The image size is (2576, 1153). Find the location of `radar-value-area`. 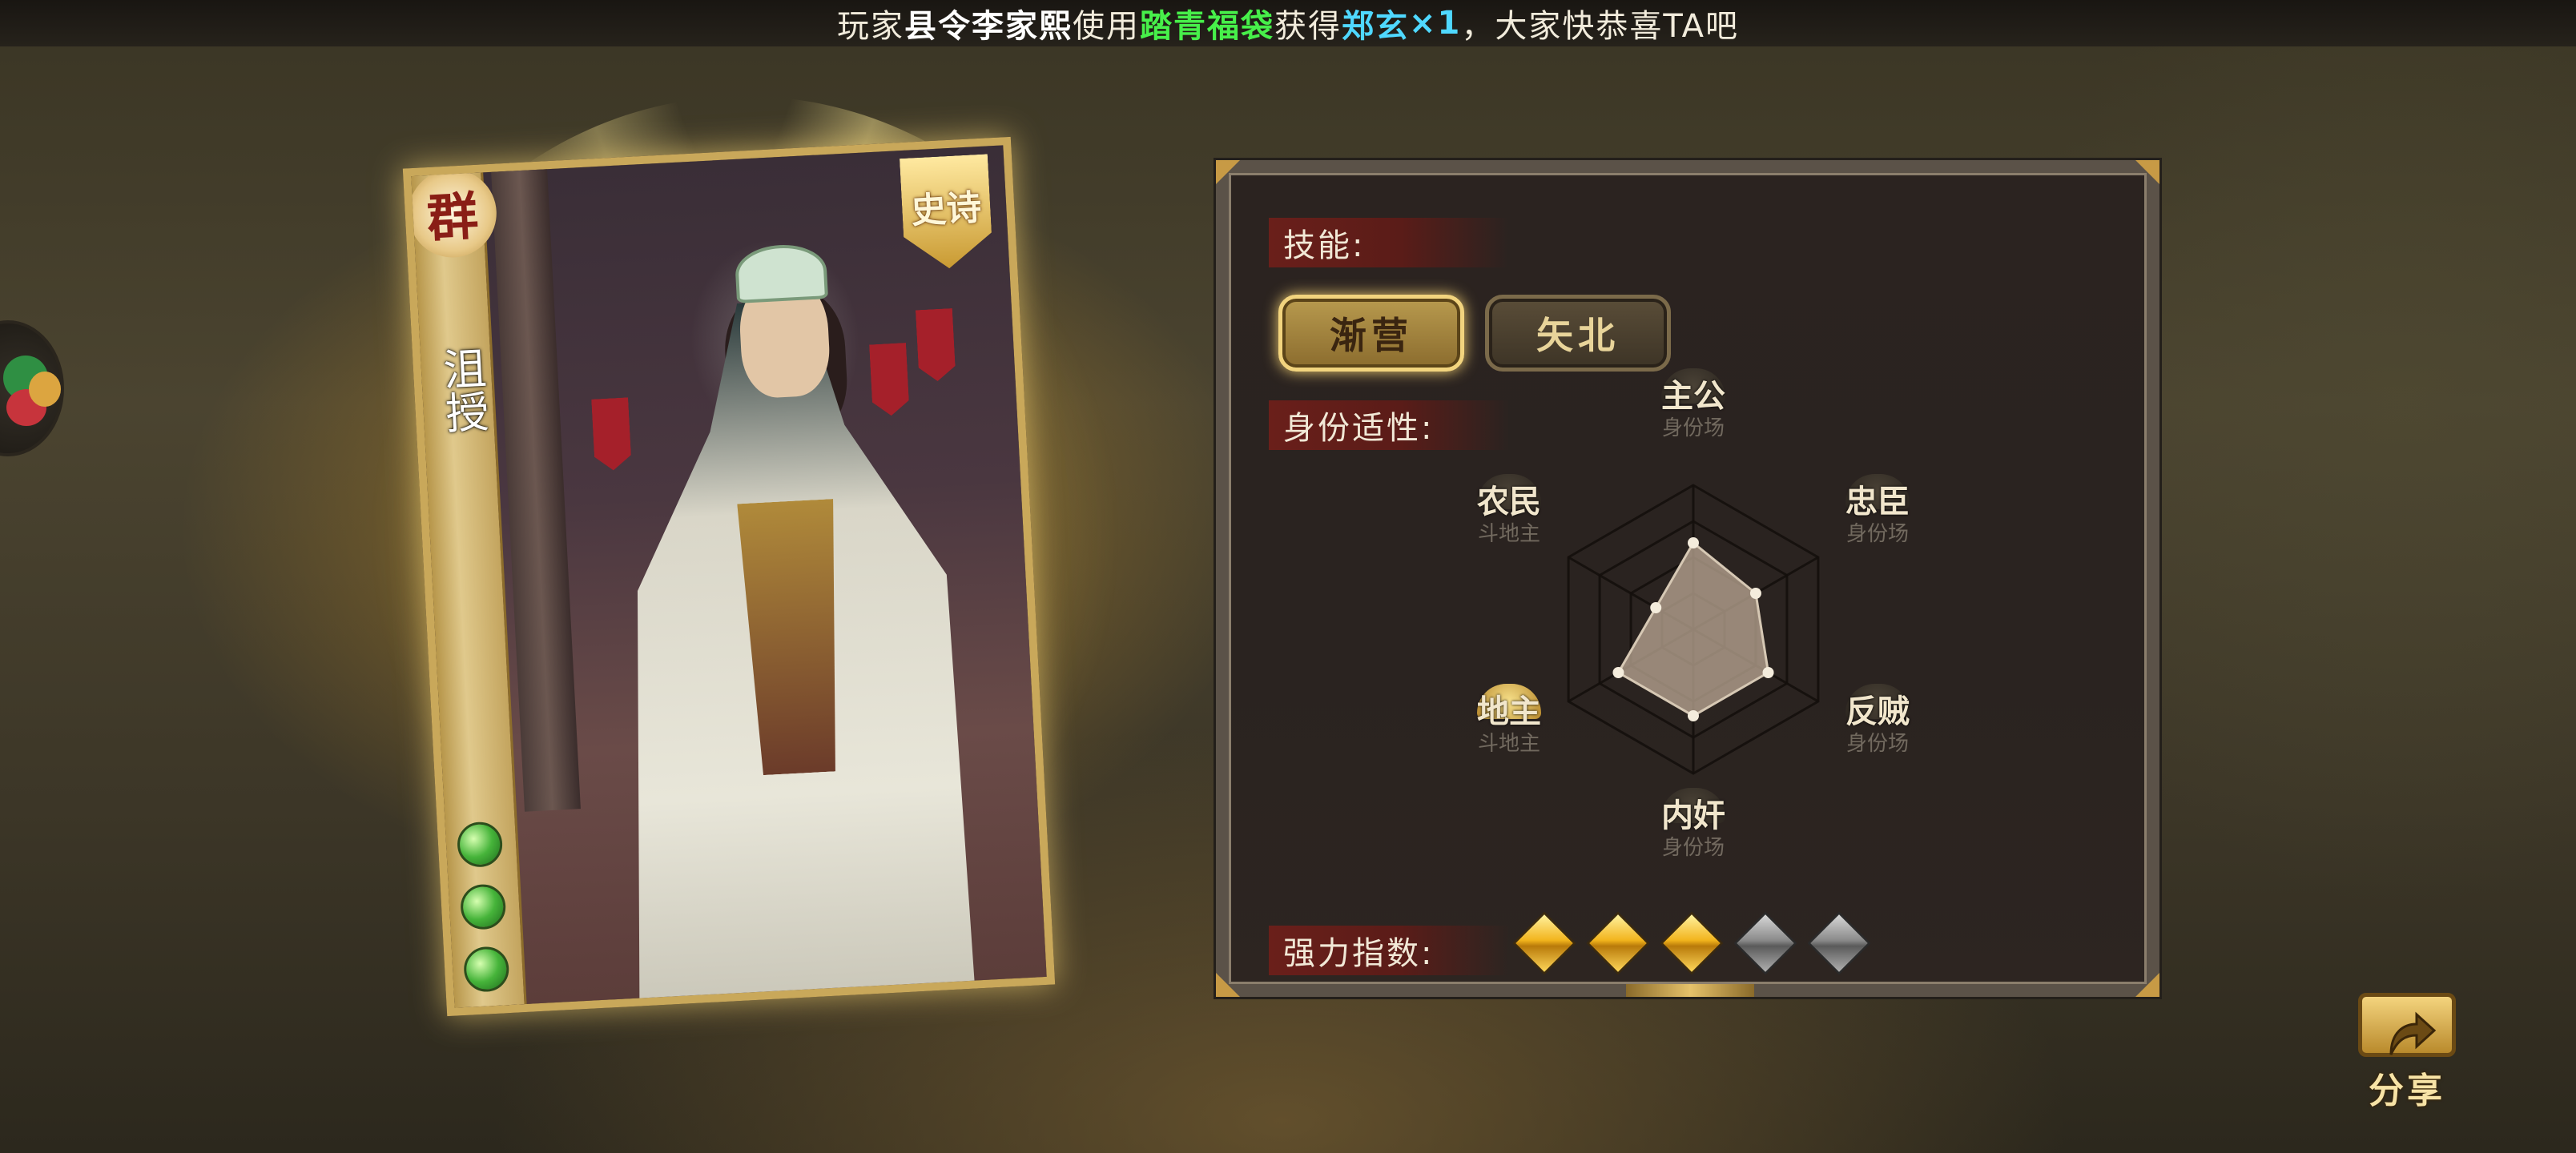

radar-value-area is located at coordinates (1693, 629).